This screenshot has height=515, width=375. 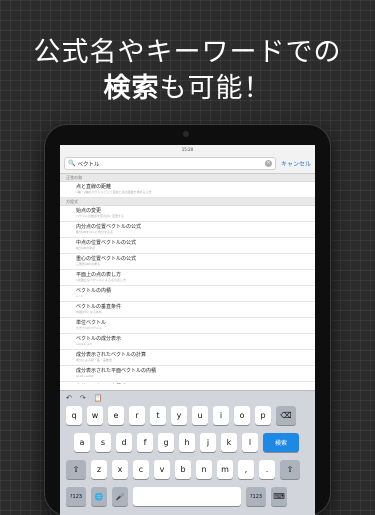 I want to click on list-item: 重心の位置ベクトルの公式 三角形ABCの重心, so click(x=187, y=262).